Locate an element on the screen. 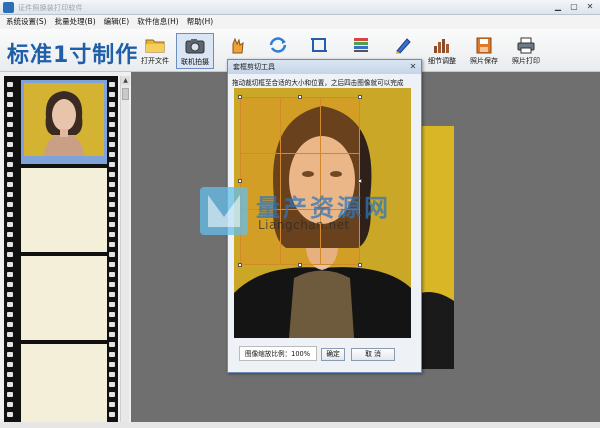  menu-help: 帮助(H) is located at coordinates (200, 22).